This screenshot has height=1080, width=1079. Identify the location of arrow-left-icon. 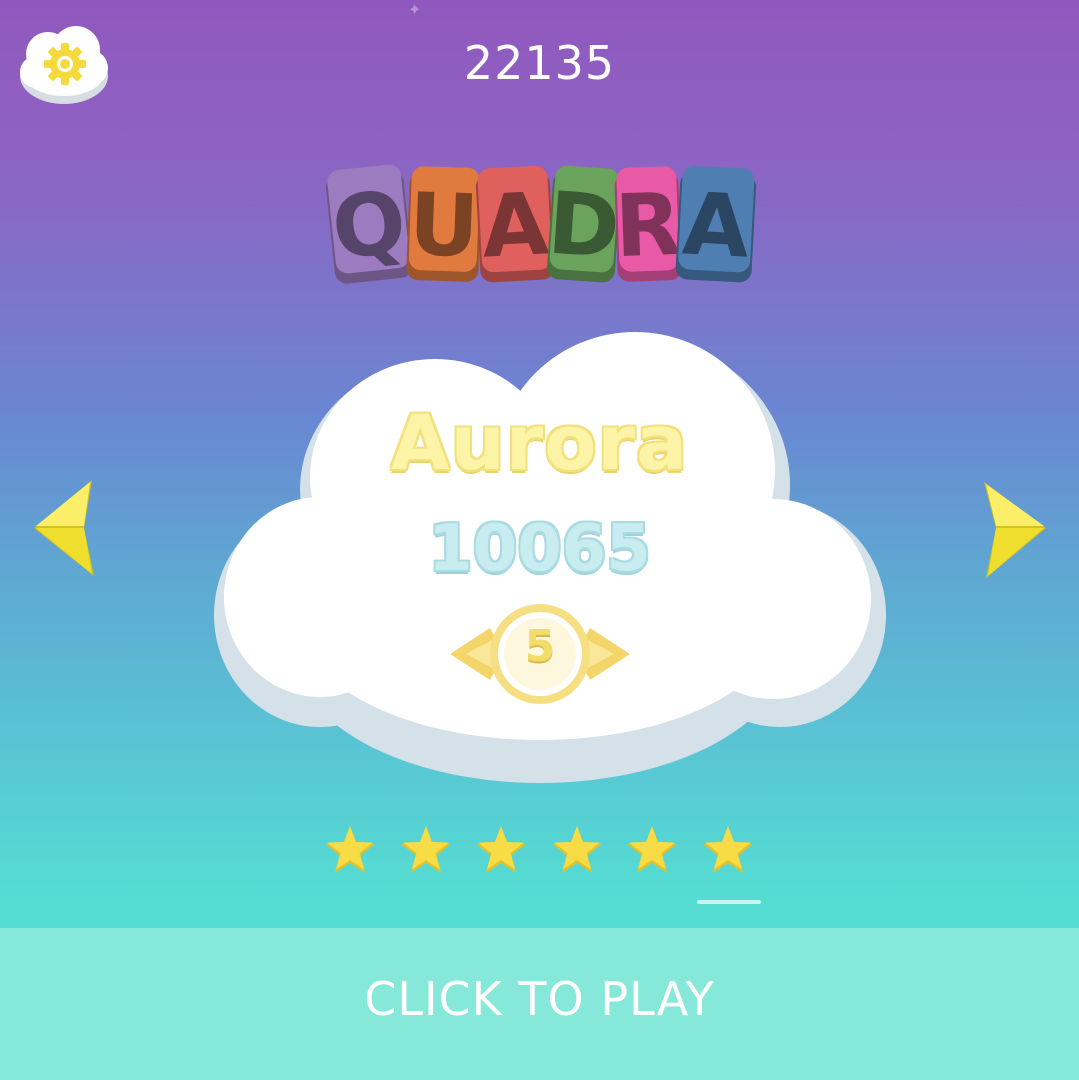
(64, 528).